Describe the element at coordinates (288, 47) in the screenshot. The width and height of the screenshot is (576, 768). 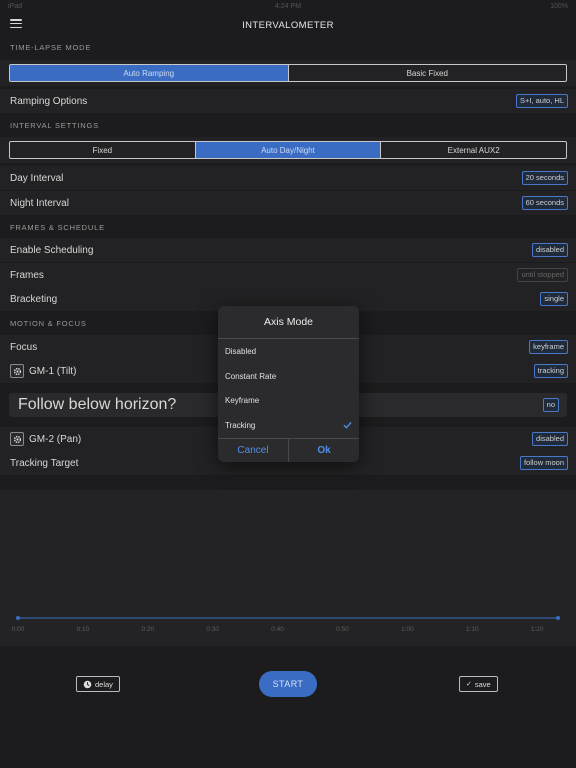
I see `section-timelapse-mode: TIME-LAPSE MODE` at that location.